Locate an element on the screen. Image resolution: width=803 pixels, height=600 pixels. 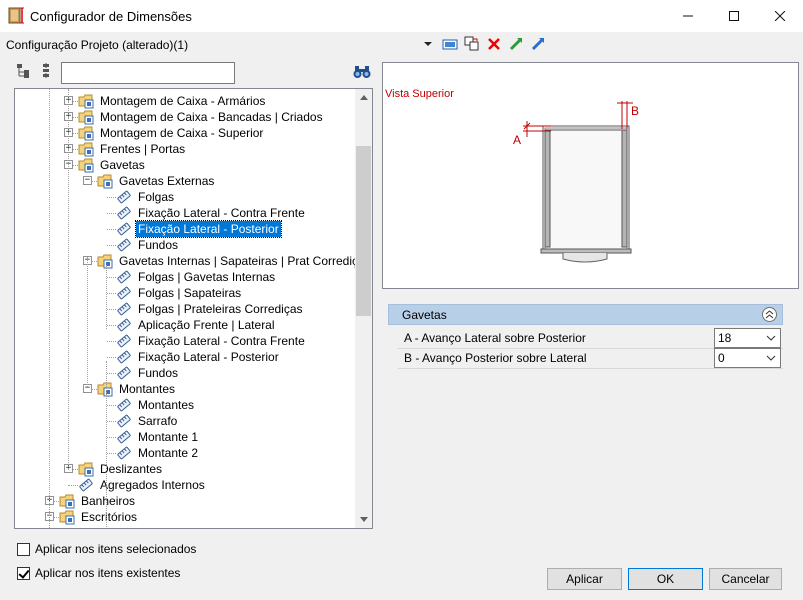
ok-button: OK is located at coordinates (665, 579).